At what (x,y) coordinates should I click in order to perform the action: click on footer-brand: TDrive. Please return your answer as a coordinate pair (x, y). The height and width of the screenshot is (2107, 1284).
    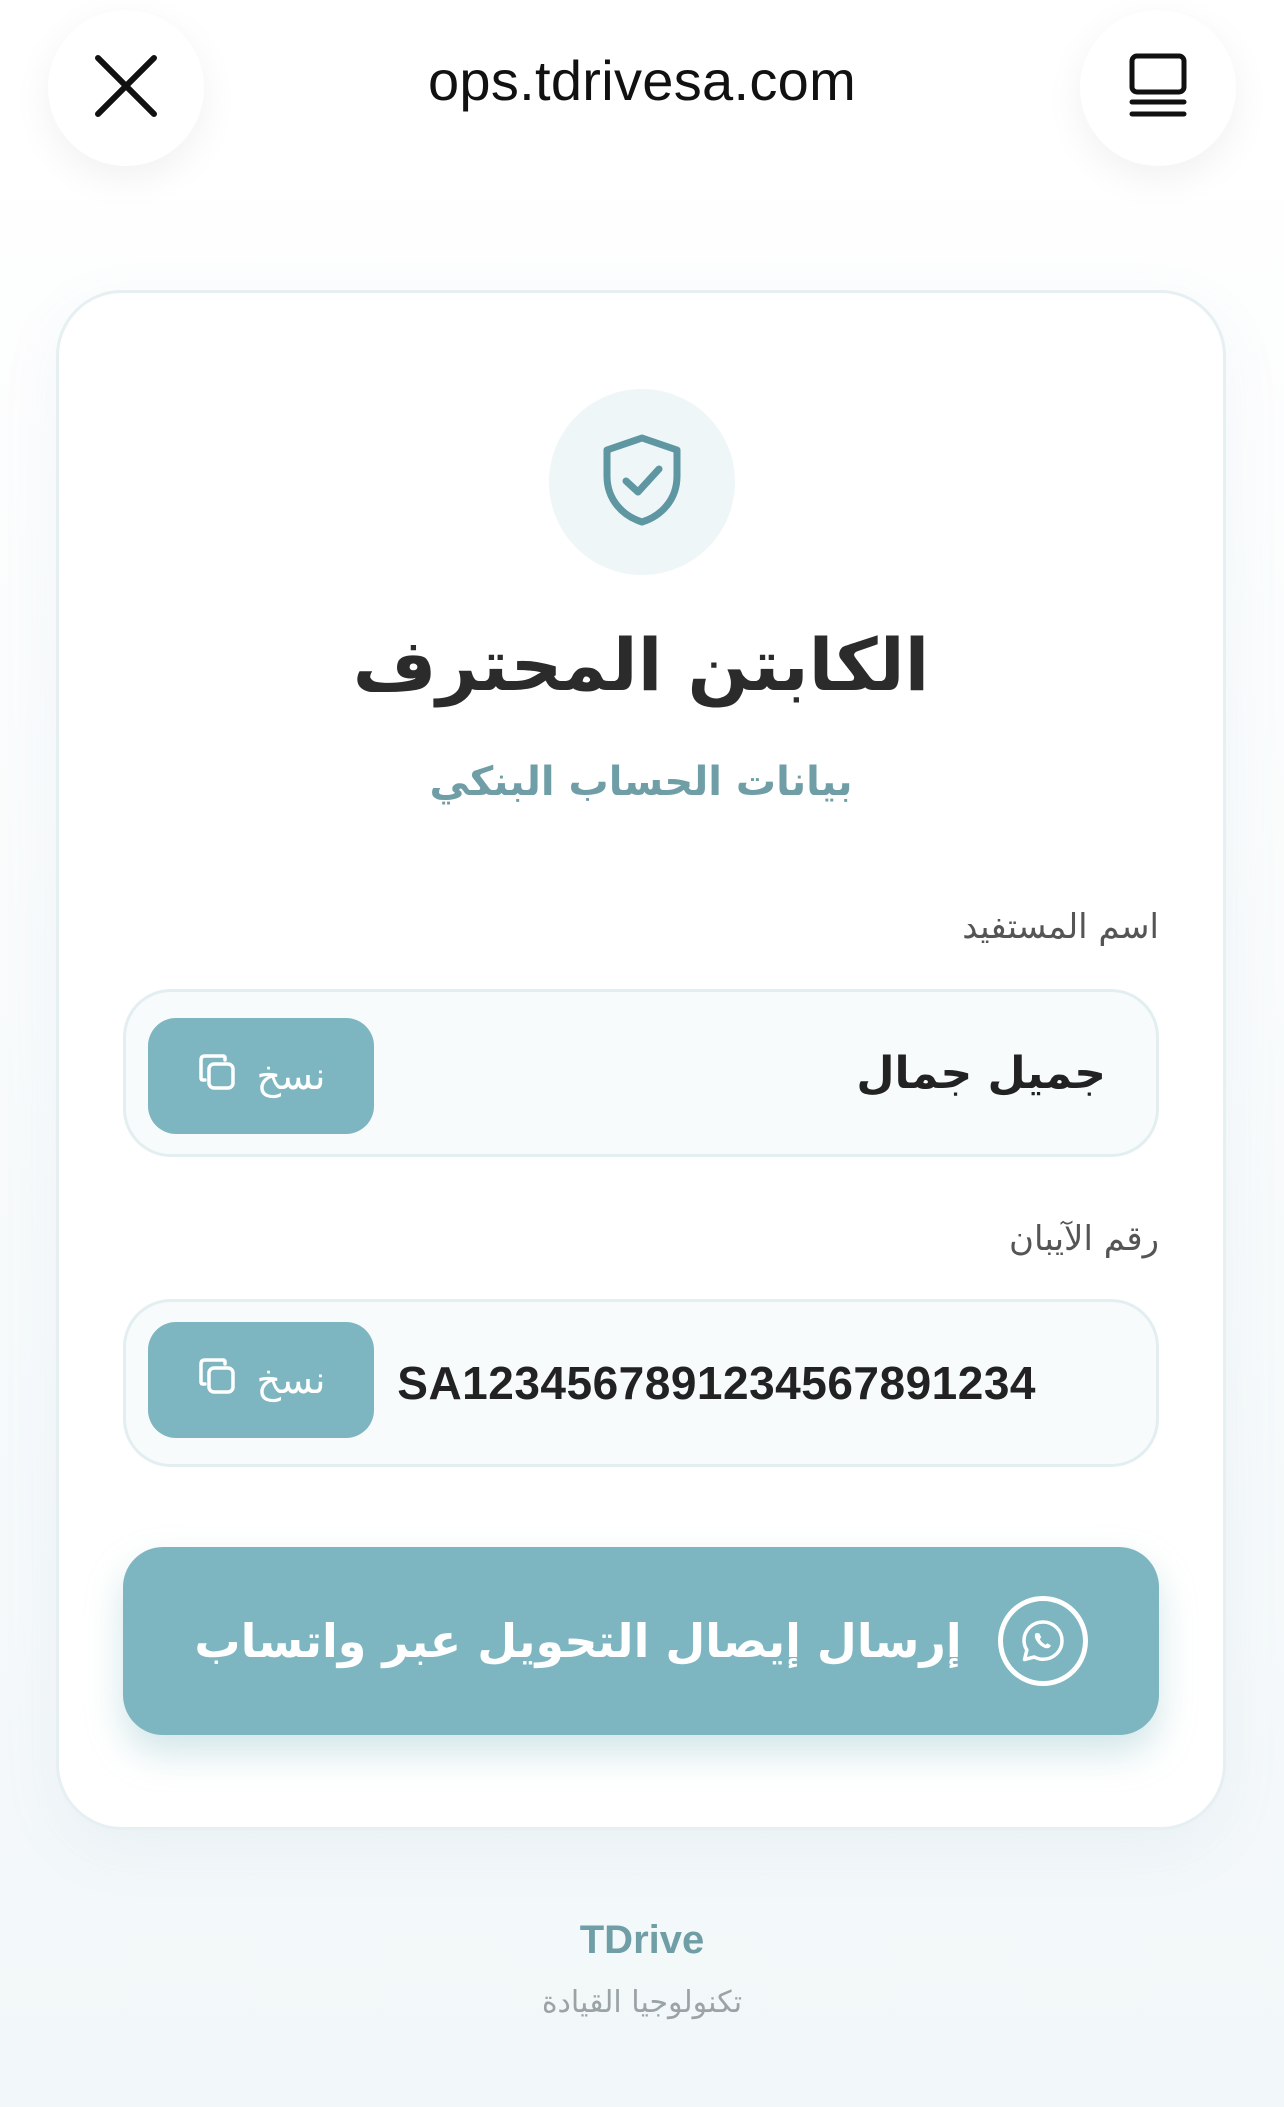
    Looking at the image, I should click on (642, 1940).